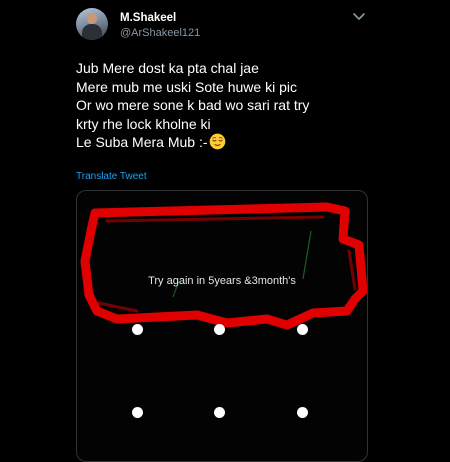 The height and width of the screenshot is (462, 450). Describe the element at coordinates (143, 123) in the screenshot. I see `tweet-text-line: krty rhe lock kholne ki` at that location.